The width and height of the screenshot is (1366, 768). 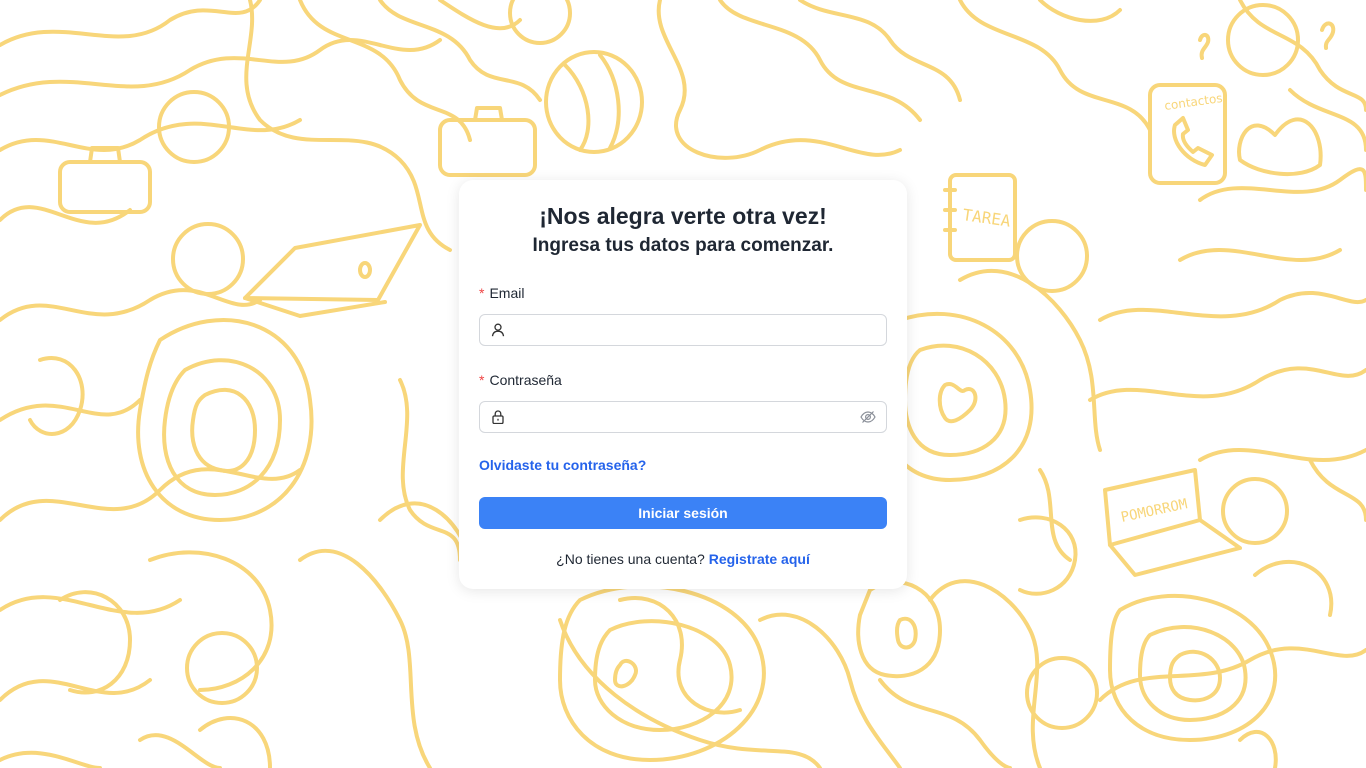 What do you see at coordinates (630, 559) in the screenshot?
I see `register-prompt-text: ¿No tienes una cuenta?` at bounding box center [630, 559].